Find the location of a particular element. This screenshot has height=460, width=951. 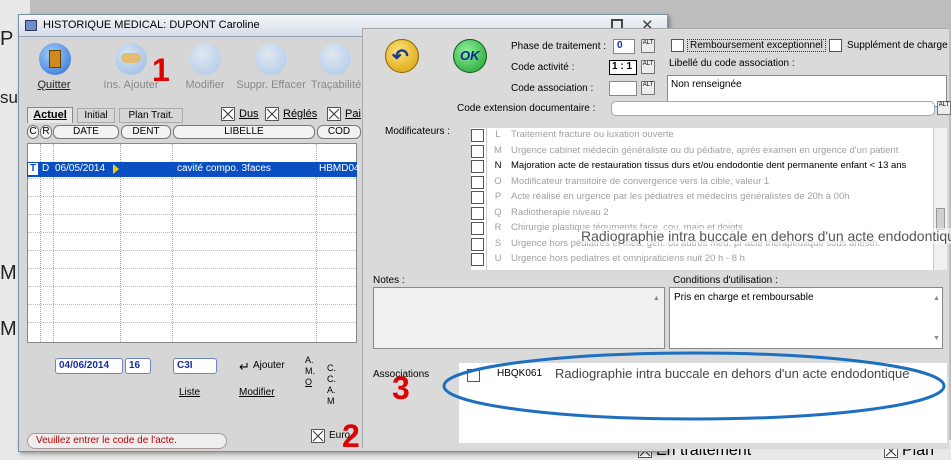

ccam-letter: A. is located at coordinates (331, 390).